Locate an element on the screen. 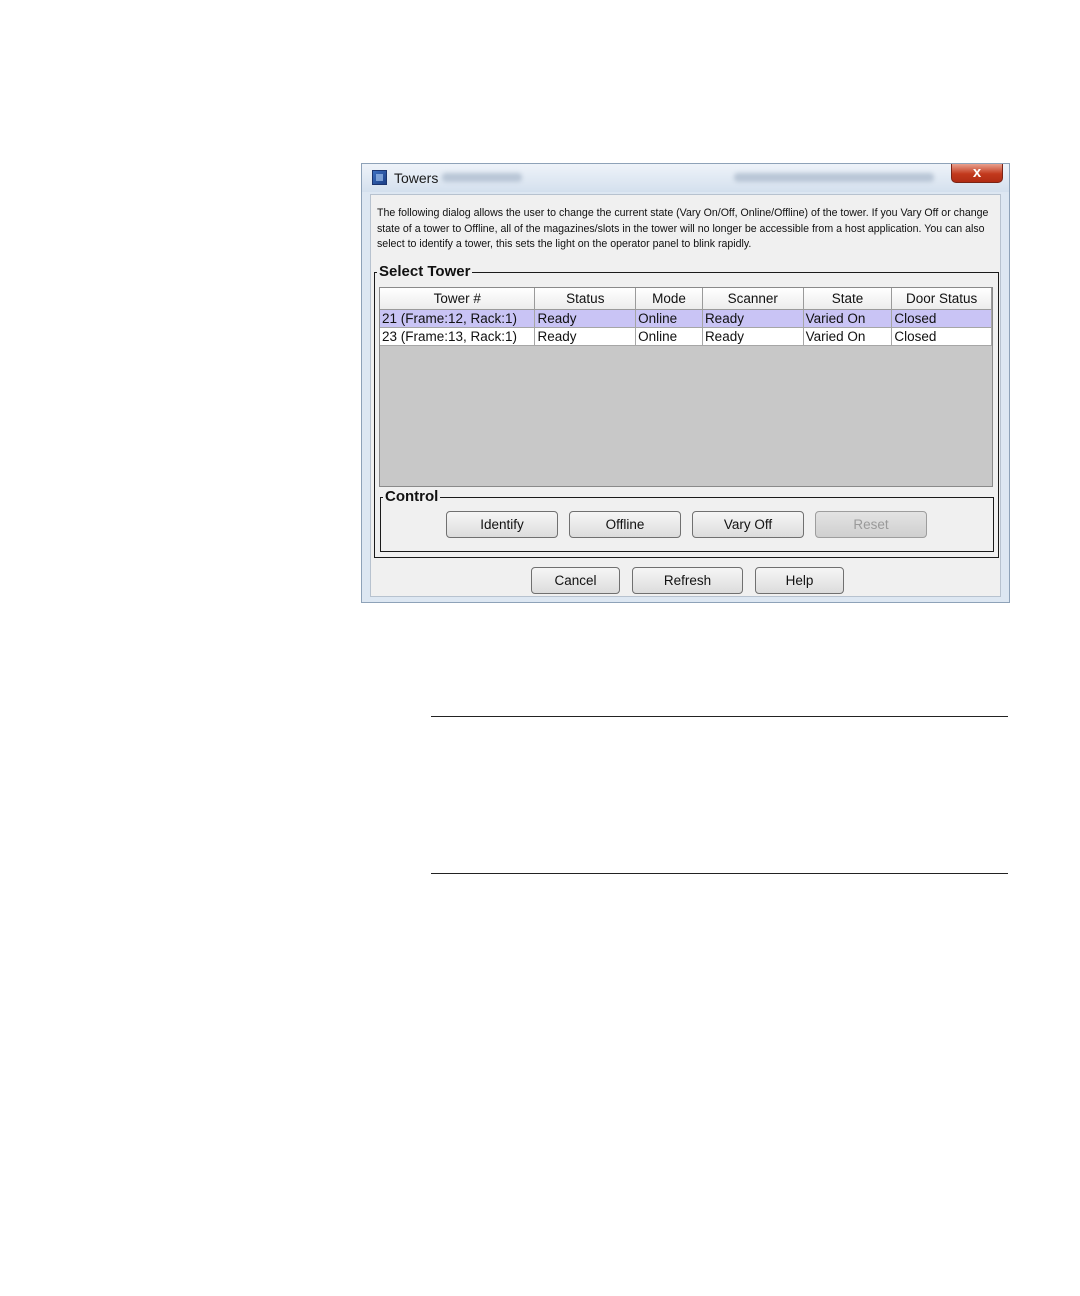 The image size is (1080, 1296). select-tower-title: Select Tower is located at coordinates (425, 272).